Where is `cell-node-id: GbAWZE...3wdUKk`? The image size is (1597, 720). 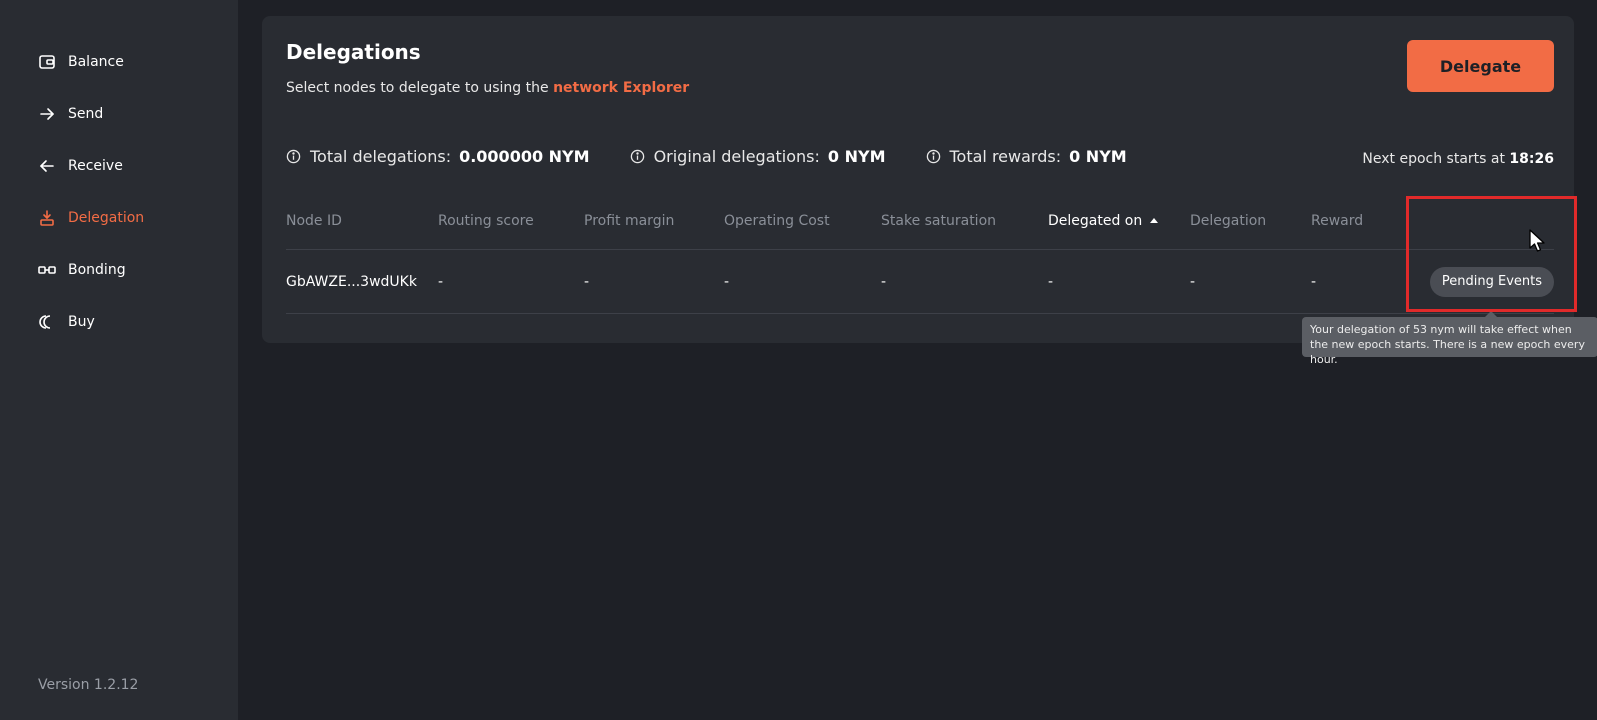 cell-node-id: GbAWZE...3wdUKk is located at coordinates (351, 281).